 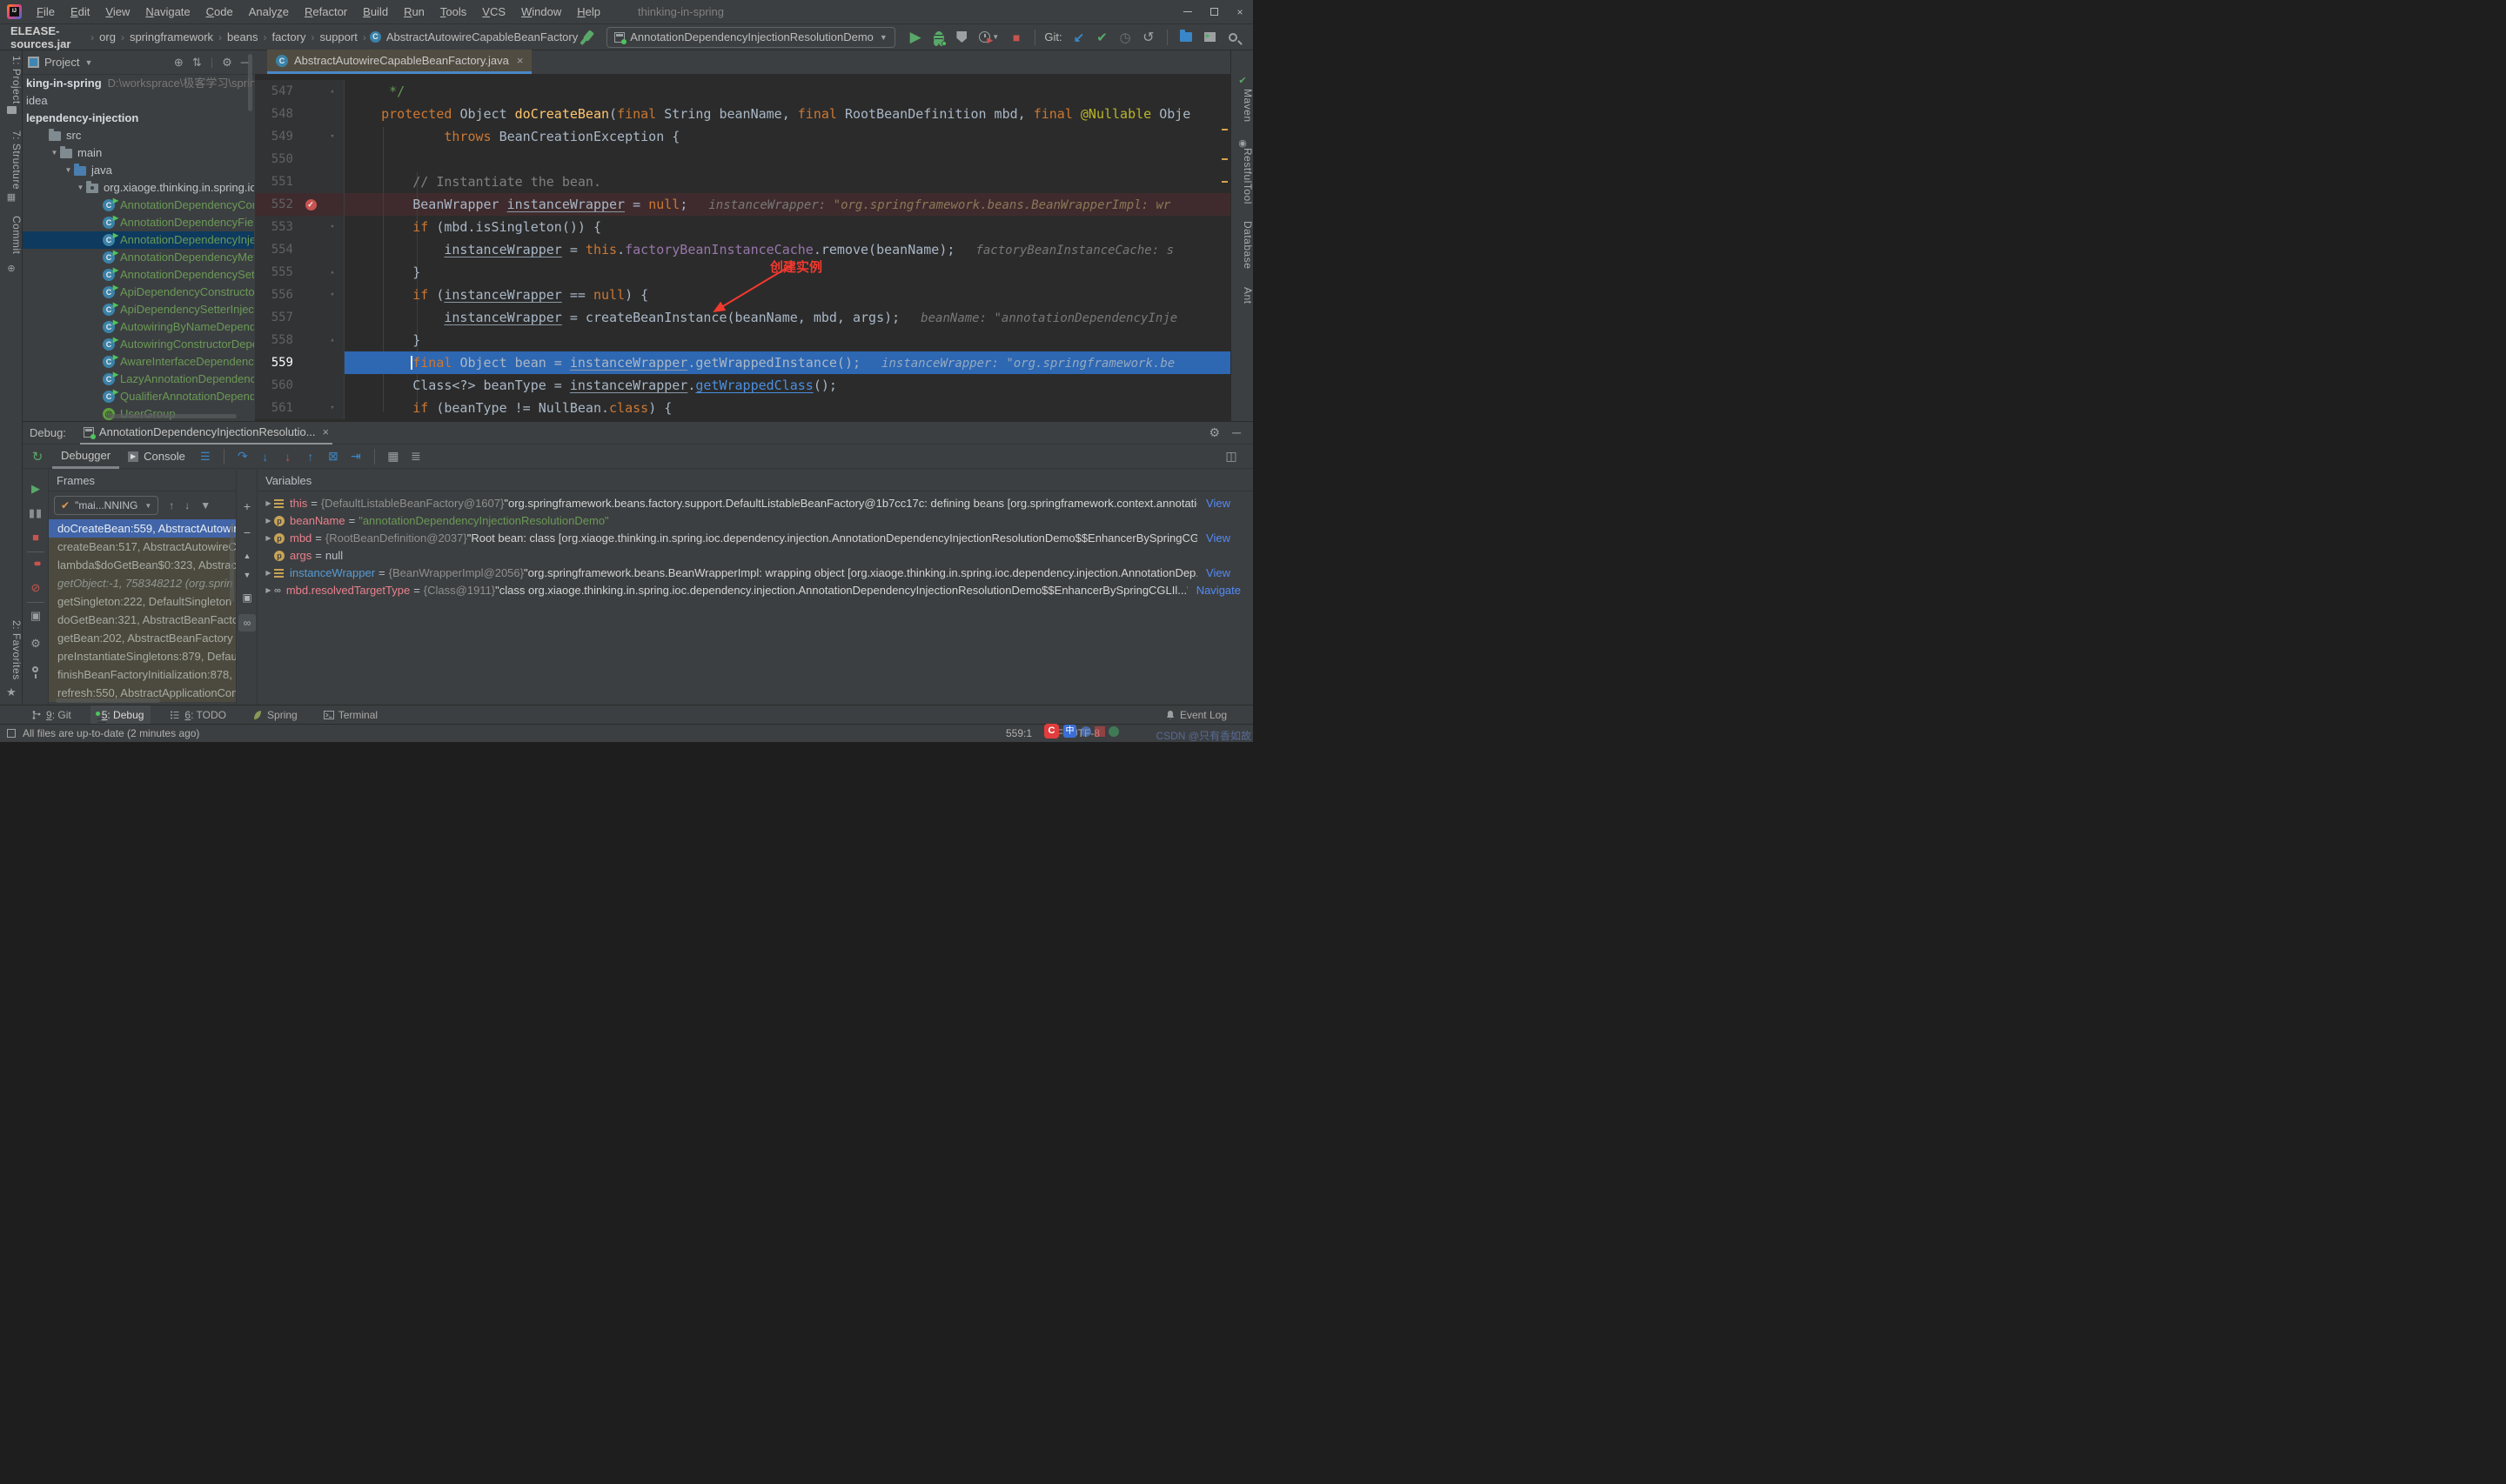 I want to click on tool-window-button-6-todo: 6: TODO, so click(x=198, y=715).